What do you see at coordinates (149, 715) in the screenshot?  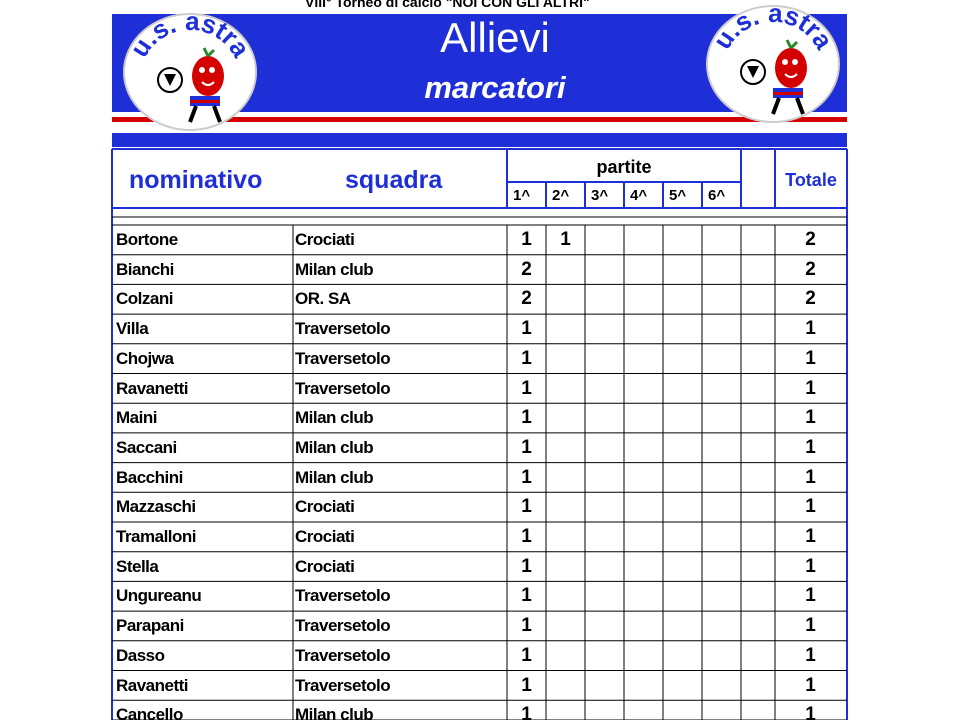 I see `scorer-name: Cancello` at bounding box center [149, 715].